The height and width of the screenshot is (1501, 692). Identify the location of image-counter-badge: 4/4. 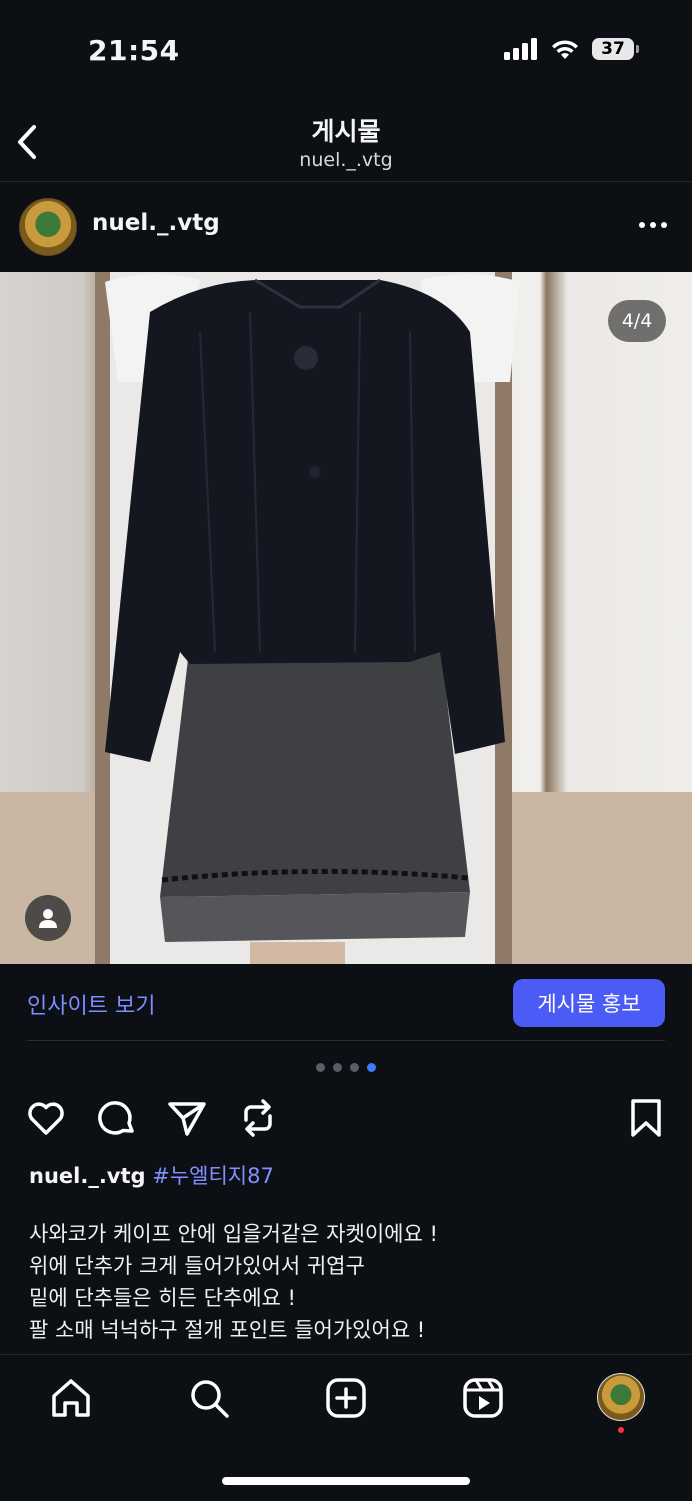
(637, 321).